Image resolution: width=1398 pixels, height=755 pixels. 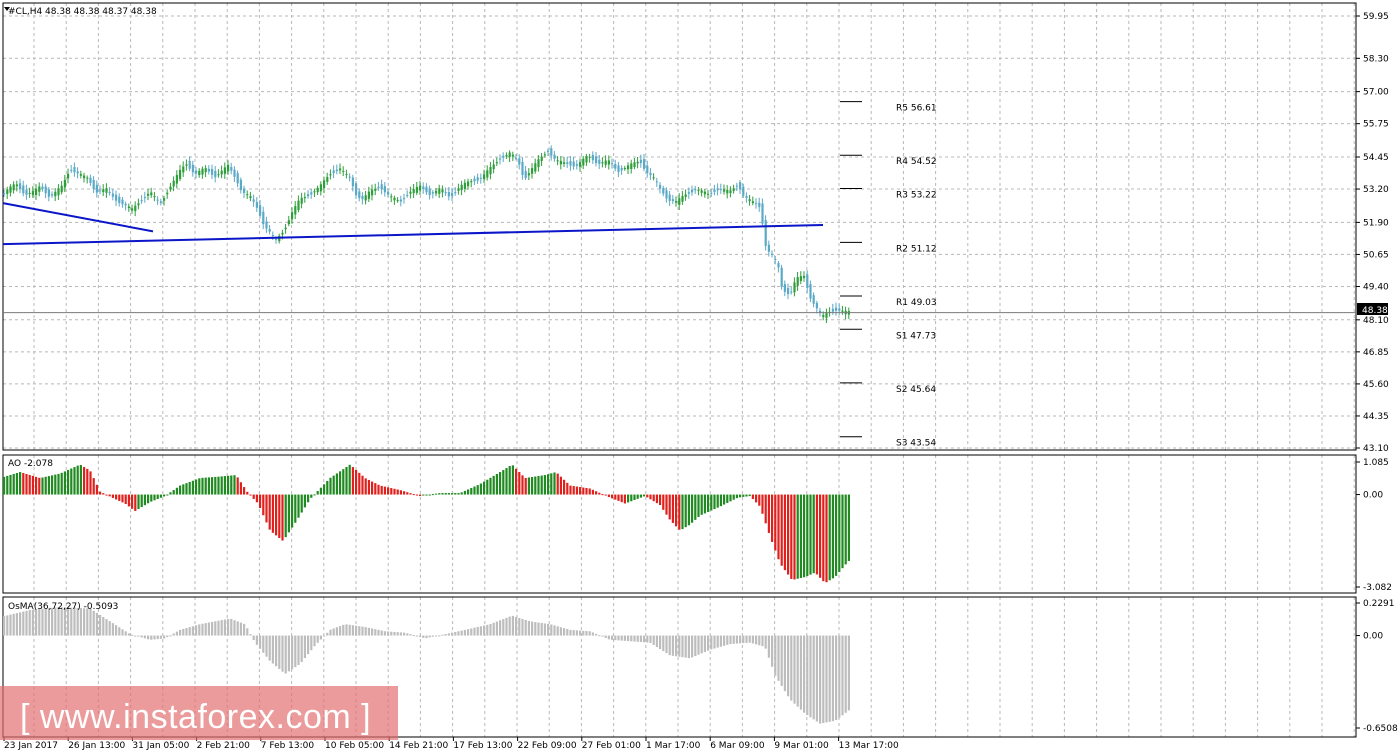 What do you see at coordinates (1376, 321) in the screenshot?
I see `y-tick-label: 48.10` at bounding box center [1376, 321].